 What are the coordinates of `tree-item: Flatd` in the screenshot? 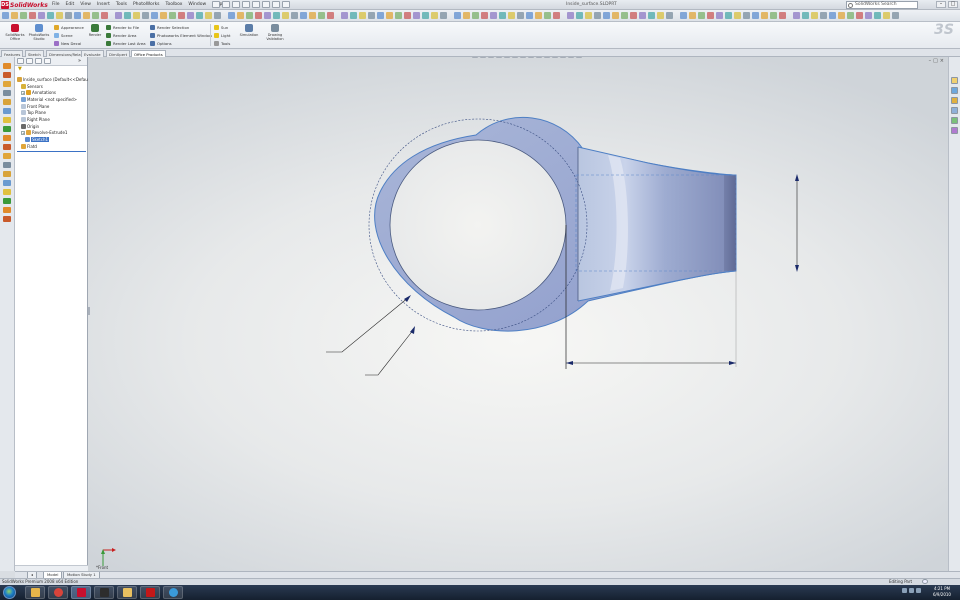 It's located at (29, 146).